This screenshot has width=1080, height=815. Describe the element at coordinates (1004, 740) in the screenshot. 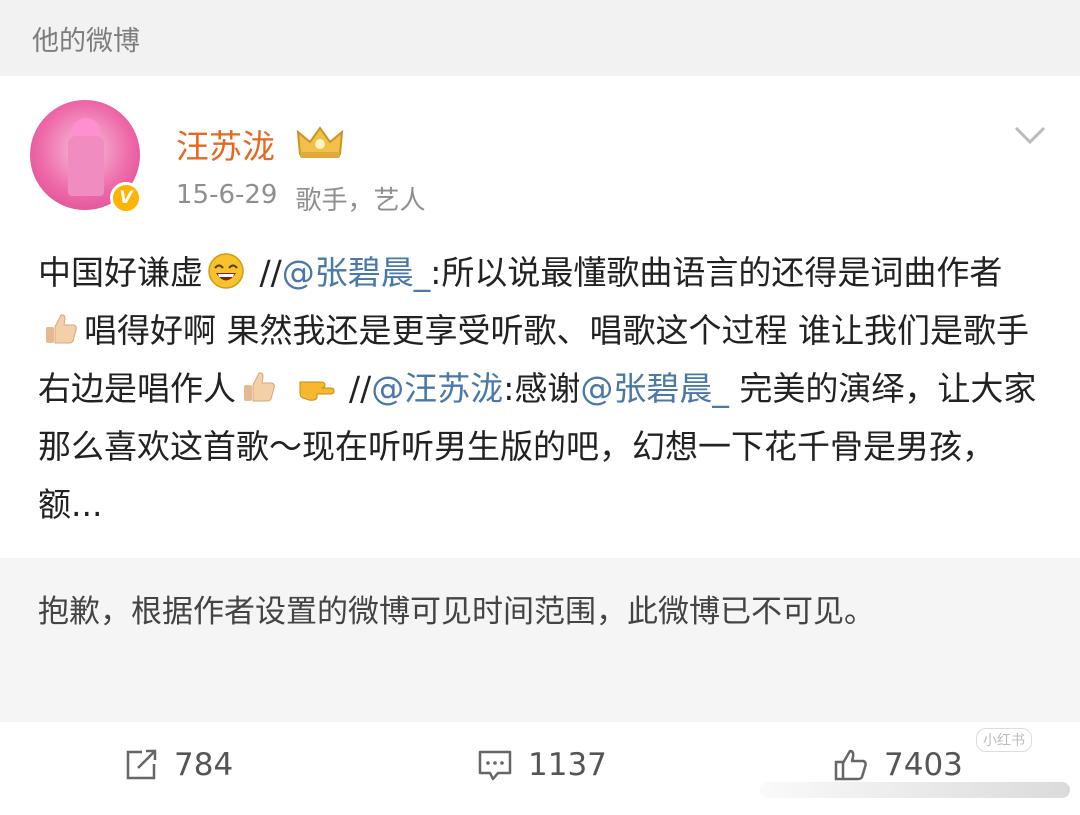

I see `watermark-logo: 小红书` at that location.